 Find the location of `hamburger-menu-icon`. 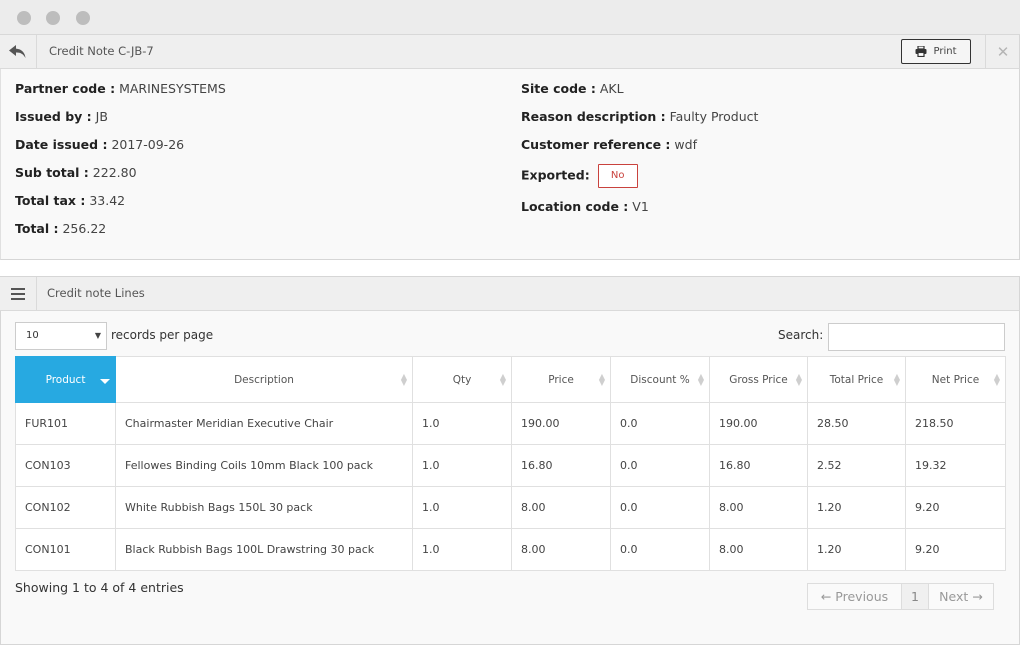

hamburger-menu-icon is located at coordinates (18, 293).